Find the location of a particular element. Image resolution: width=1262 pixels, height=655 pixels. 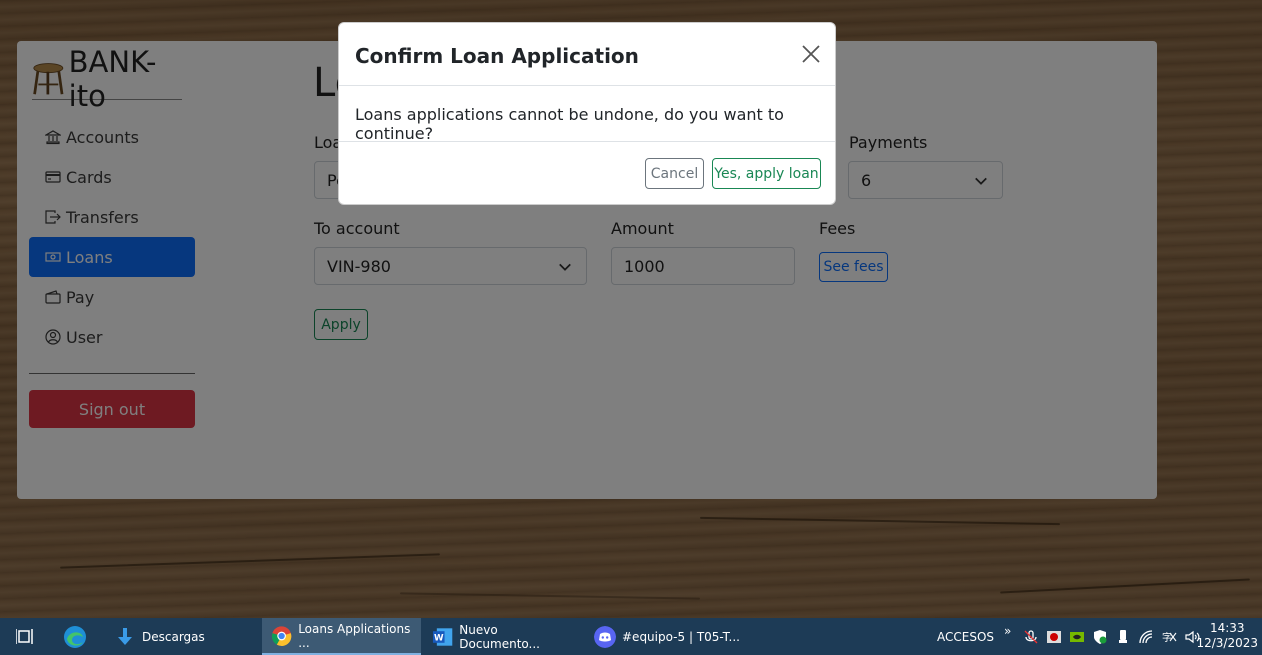

wifi-icon is located at coordinates (1146, 637).